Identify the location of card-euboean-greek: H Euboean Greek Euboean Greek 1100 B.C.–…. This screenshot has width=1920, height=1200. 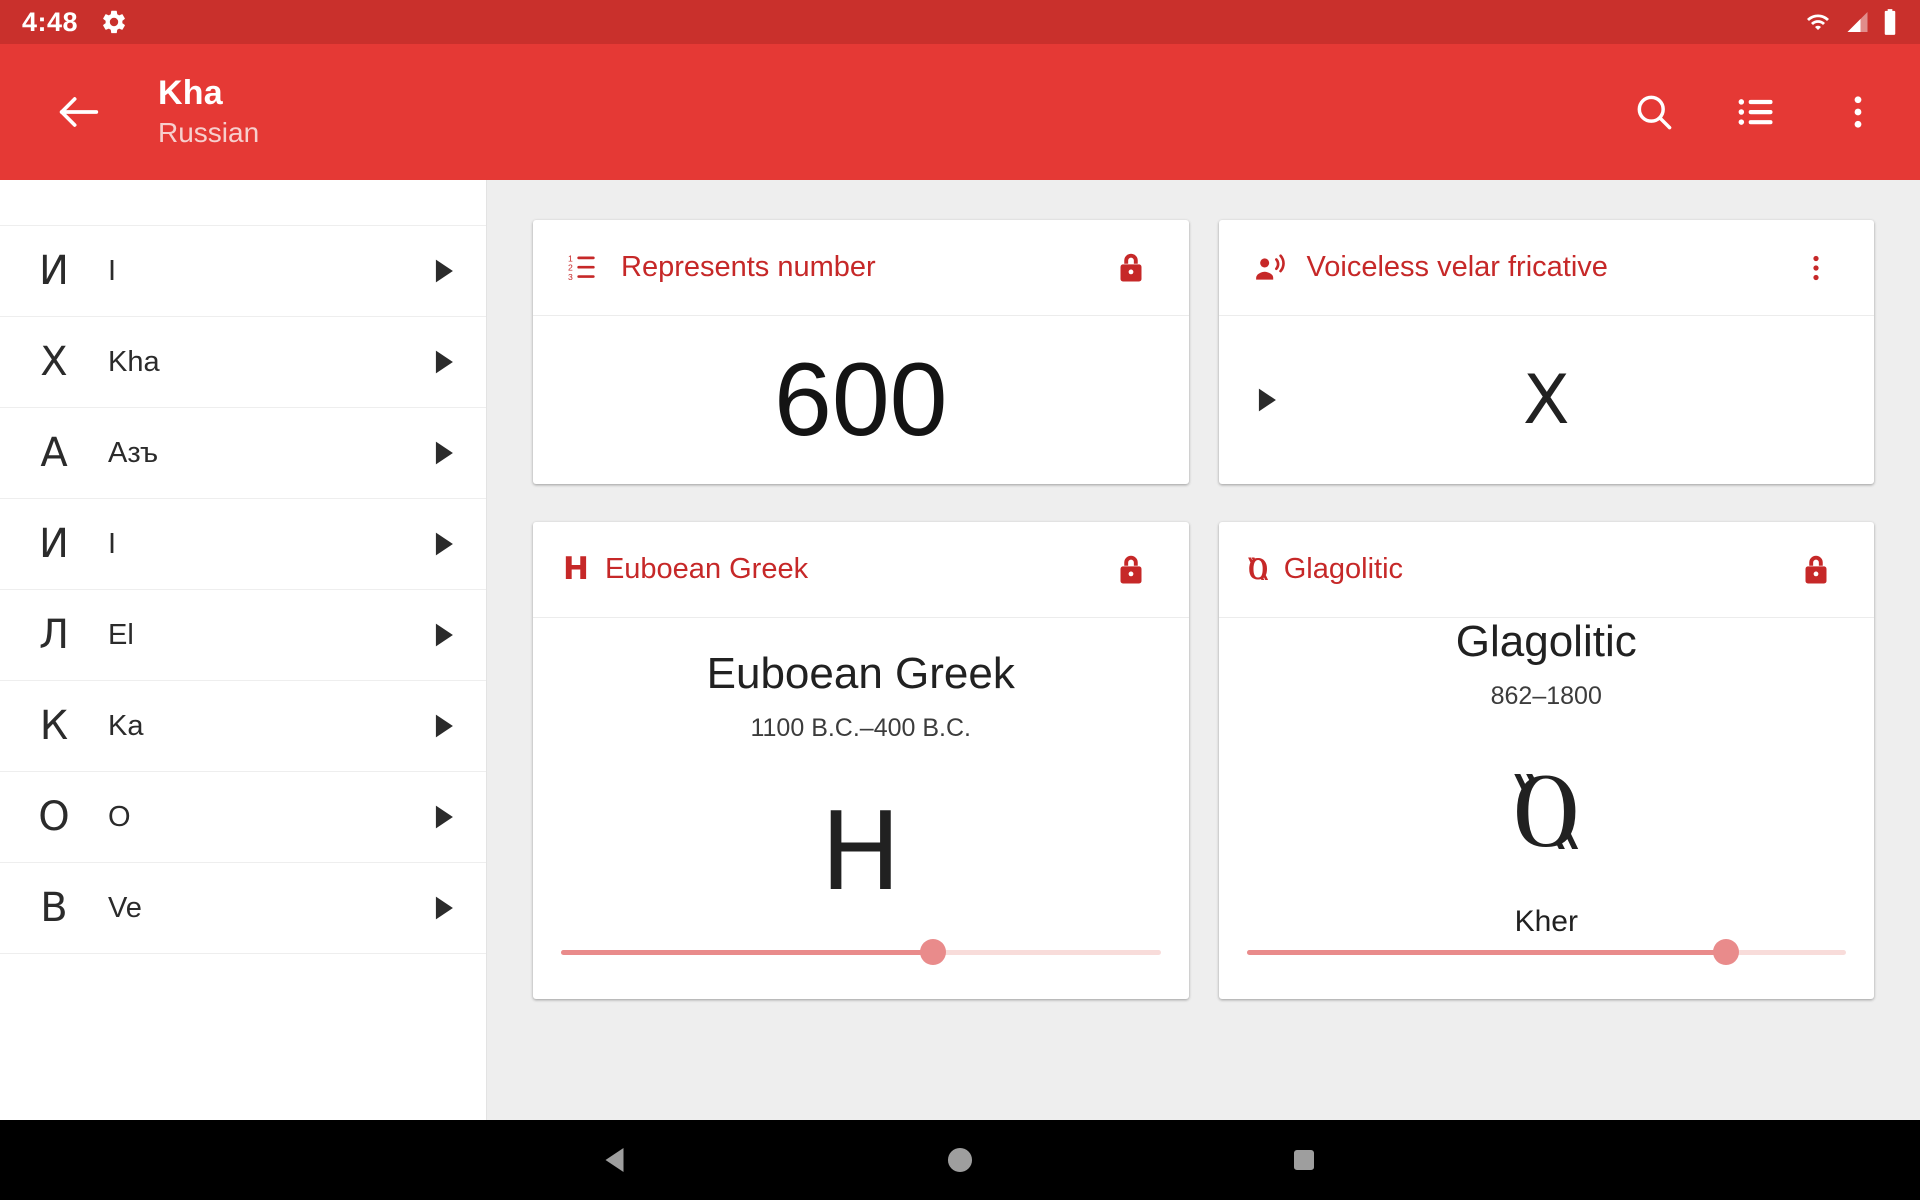
(861, 761).